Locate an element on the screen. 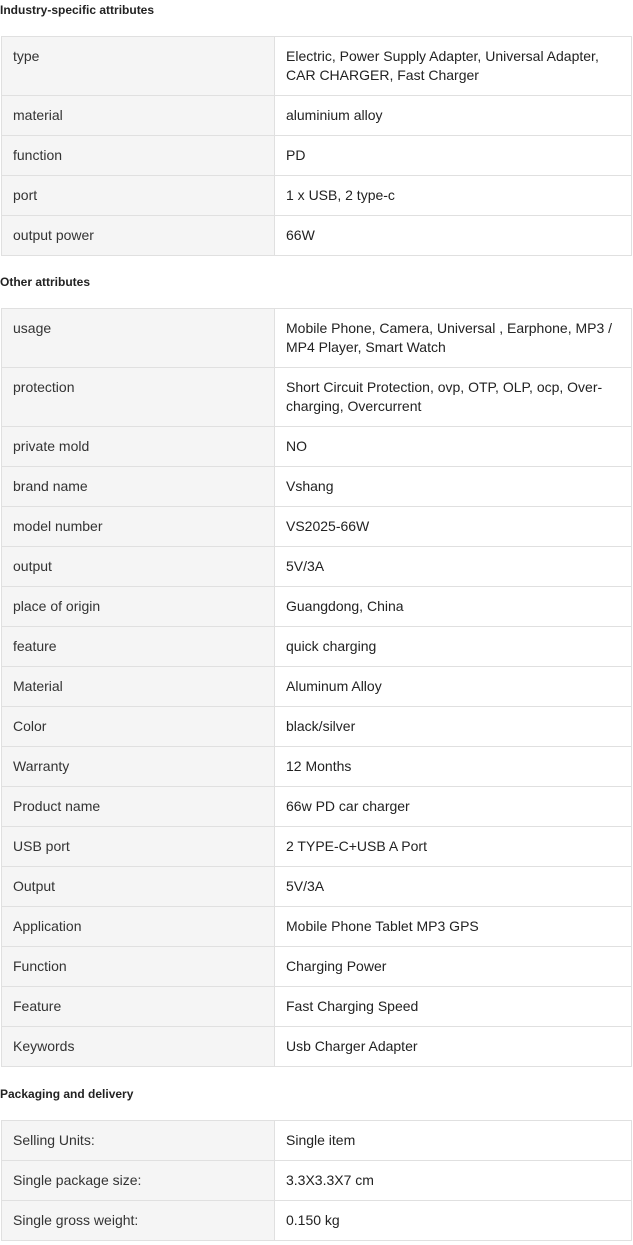 This screenshot has width=633, height=1245. attribute-key: place of origin is located at coordinates (138, 606).